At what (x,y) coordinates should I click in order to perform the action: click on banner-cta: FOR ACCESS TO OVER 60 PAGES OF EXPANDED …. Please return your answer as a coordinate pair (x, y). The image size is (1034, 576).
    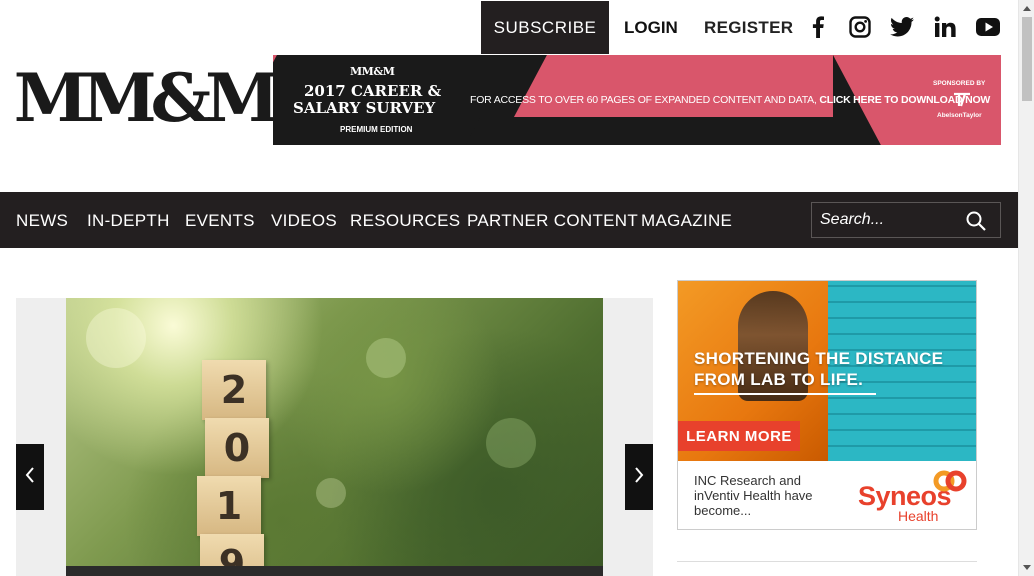
    Looking at the image, I should click on (730, 100).